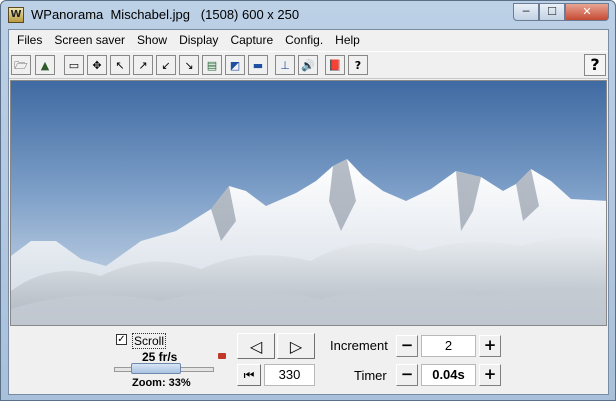  I want to click on arrow-down-left-icon: ↙, so click(166, 65).